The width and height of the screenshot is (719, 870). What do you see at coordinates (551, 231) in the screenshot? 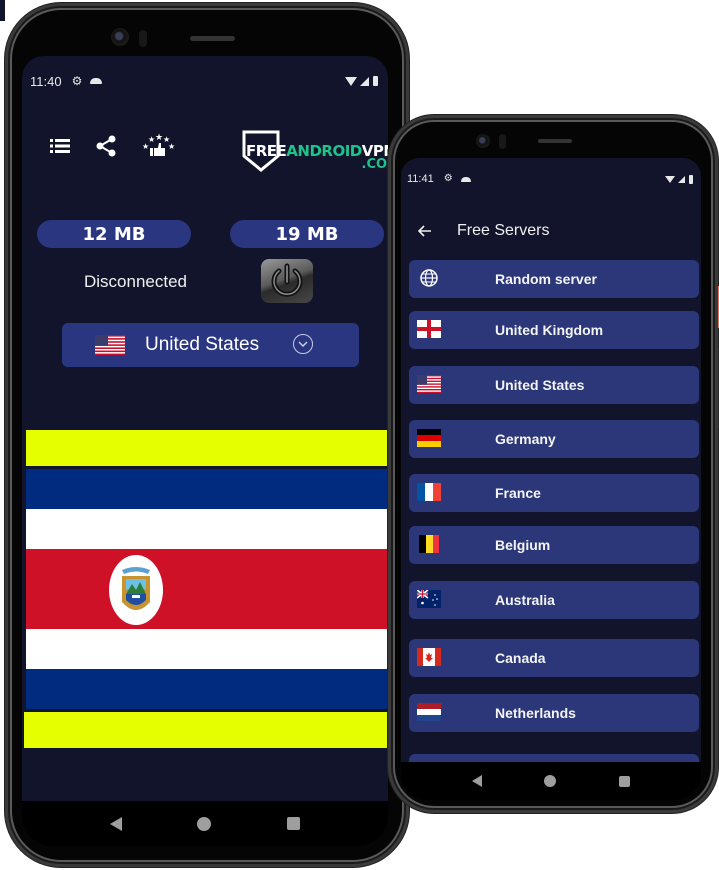
I see `app-bar: Free Servers` at bounding box center [551, 231].